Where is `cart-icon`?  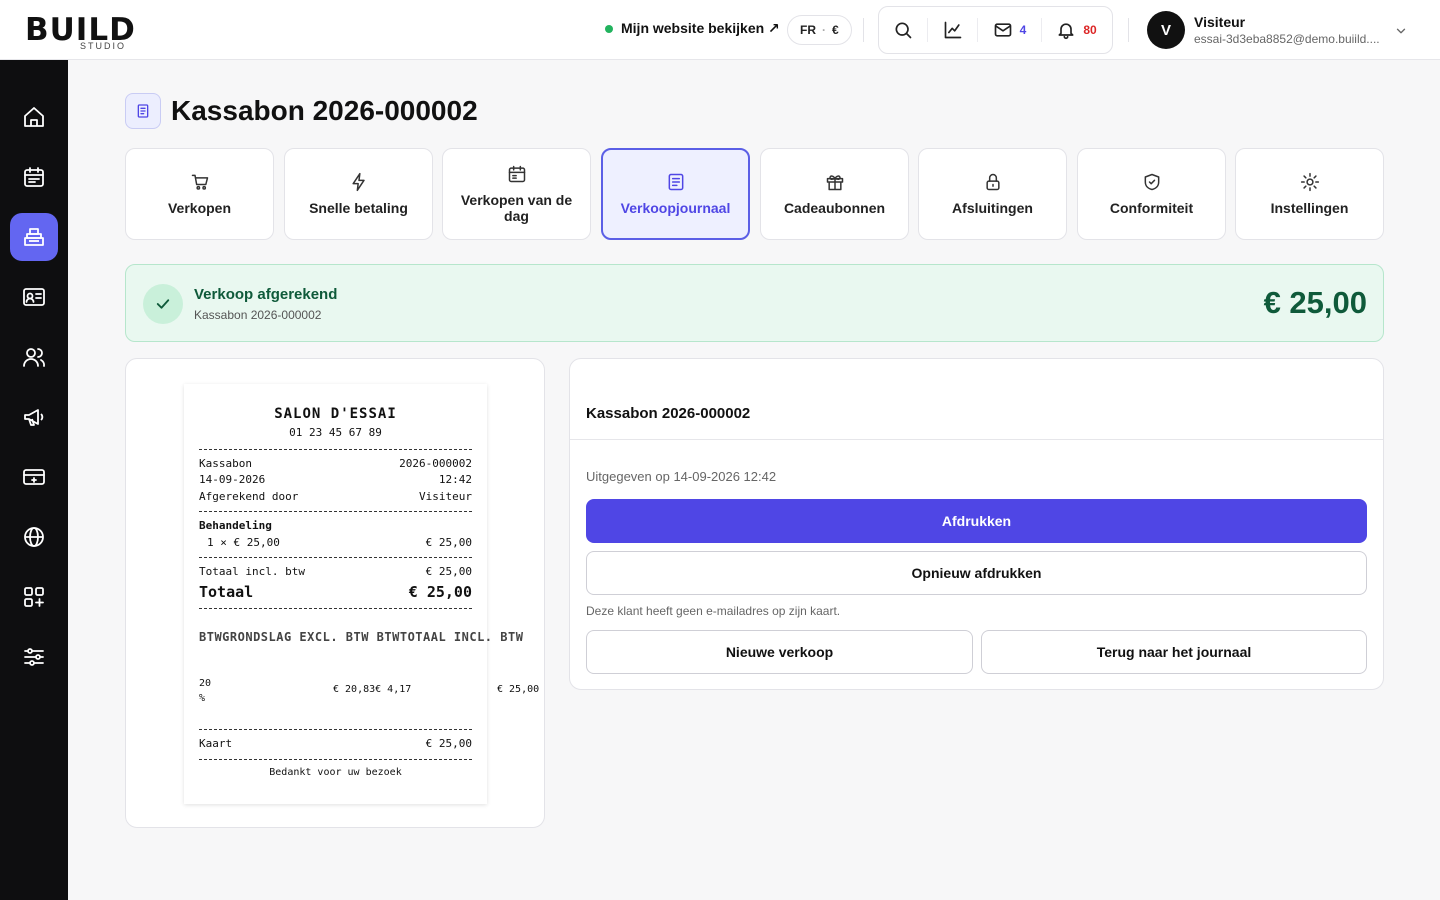
cart-icon is located at coordinates (199, 182).